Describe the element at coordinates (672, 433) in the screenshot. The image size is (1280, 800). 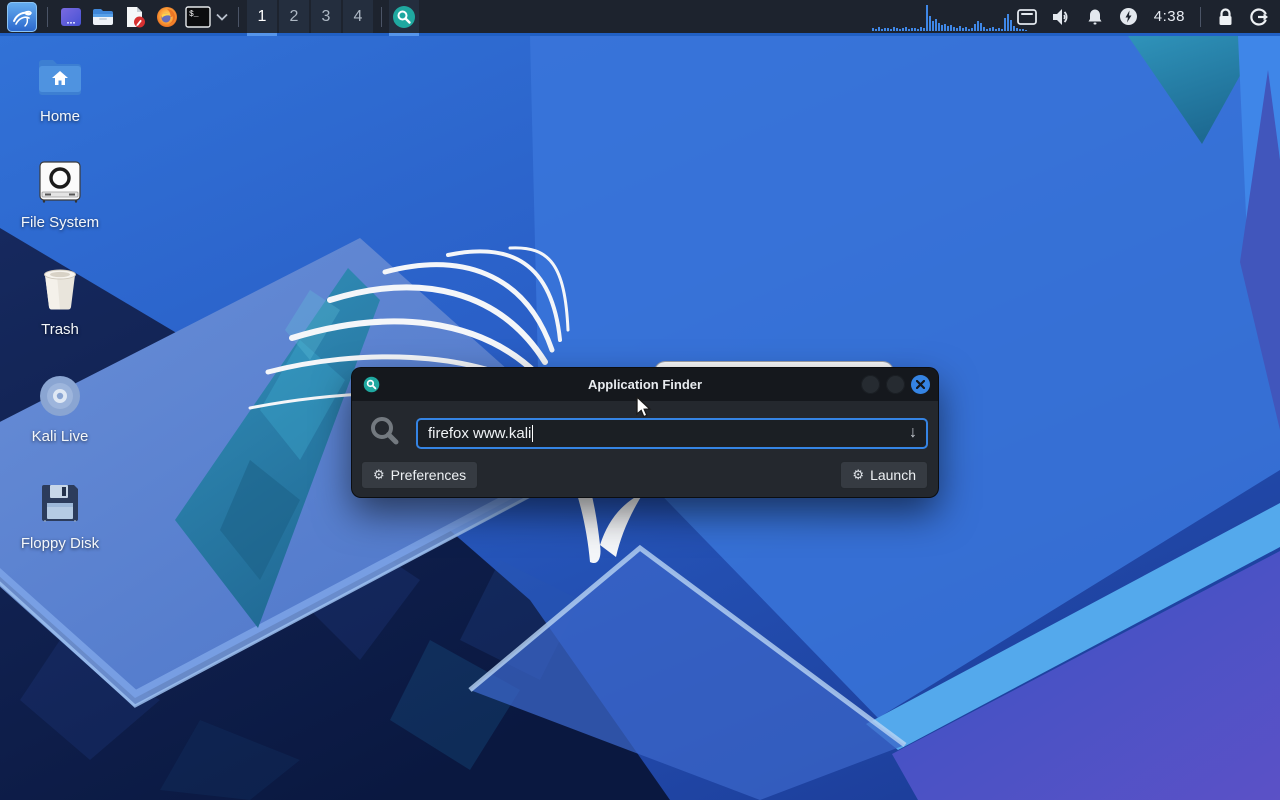
I see `search-input: firefox www.kali ↓` at that location.